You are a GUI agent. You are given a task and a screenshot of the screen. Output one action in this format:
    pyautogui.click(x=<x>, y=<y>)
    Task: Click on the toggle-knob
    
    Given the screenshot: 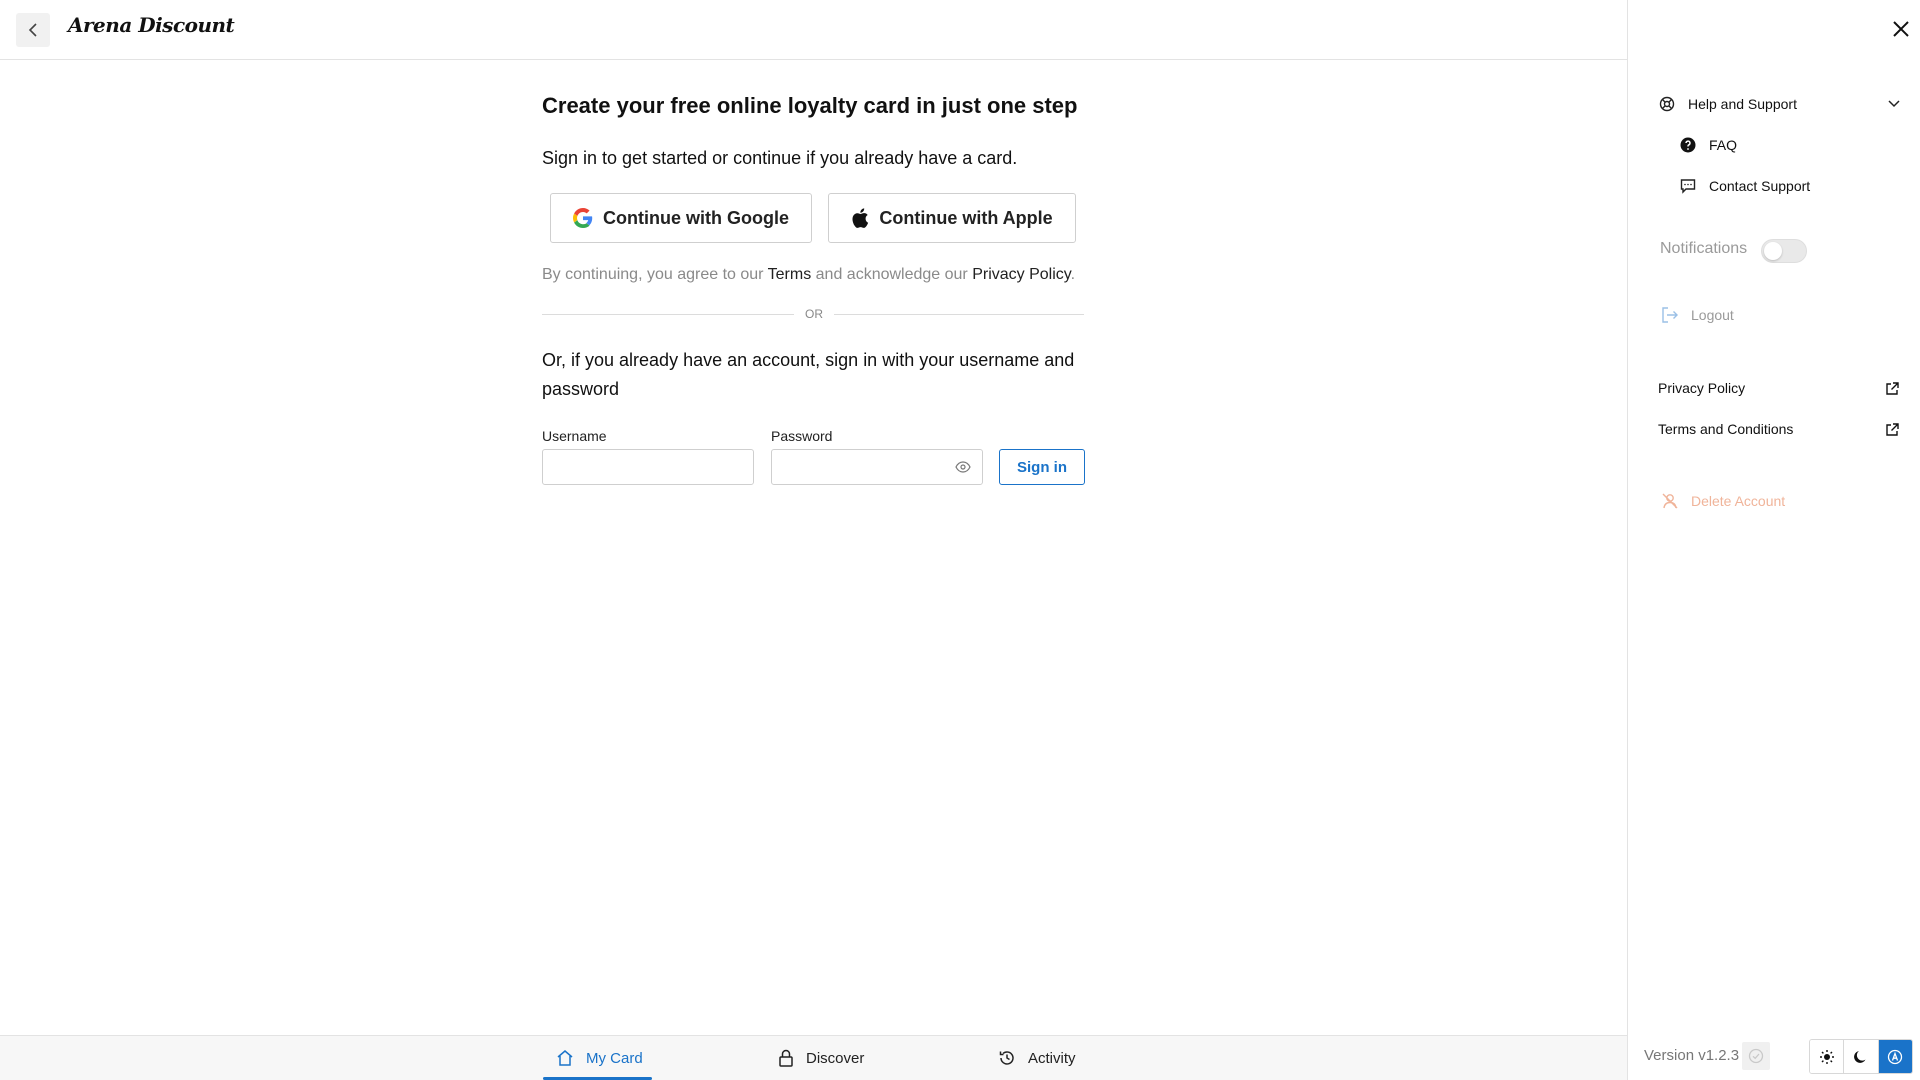 What is the action you would take?
    pyautogui.click(x=1773, y=251)
    